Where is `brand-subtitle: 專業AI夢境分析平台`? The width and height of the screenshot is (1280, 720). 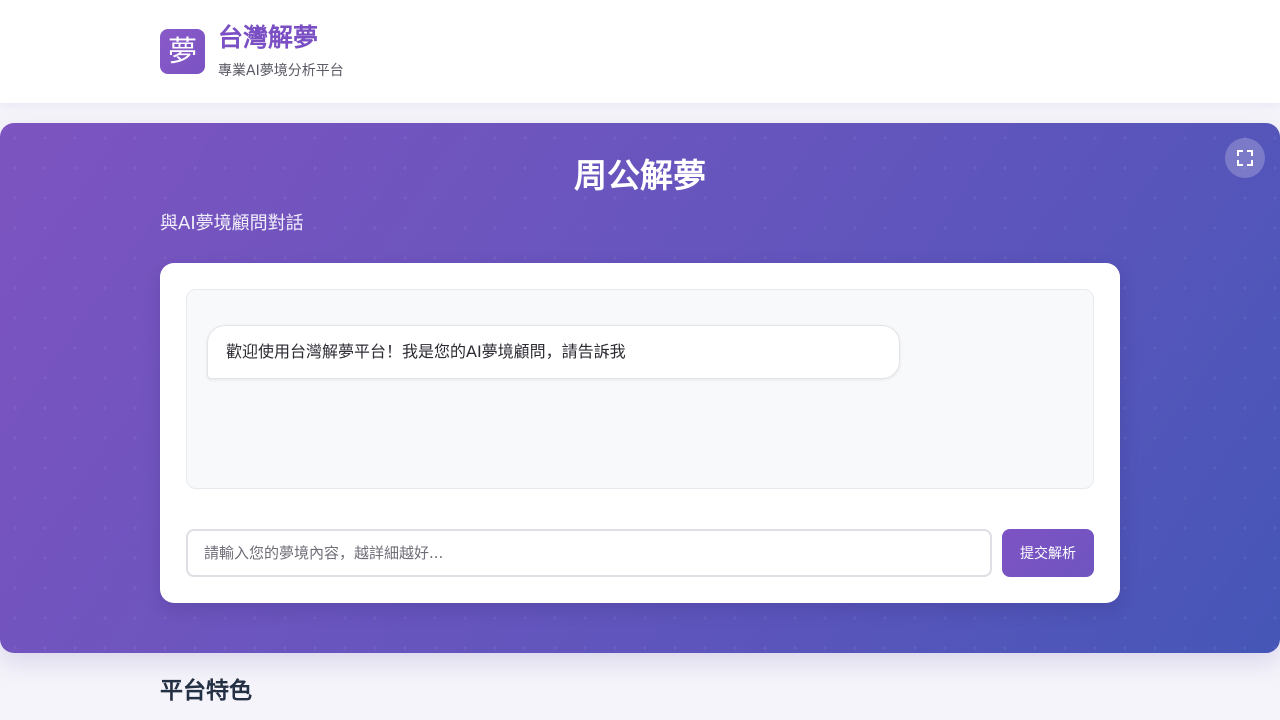 brand-subtitle: 專業AI夢境分析平台 is located at coordinates (281, 71).